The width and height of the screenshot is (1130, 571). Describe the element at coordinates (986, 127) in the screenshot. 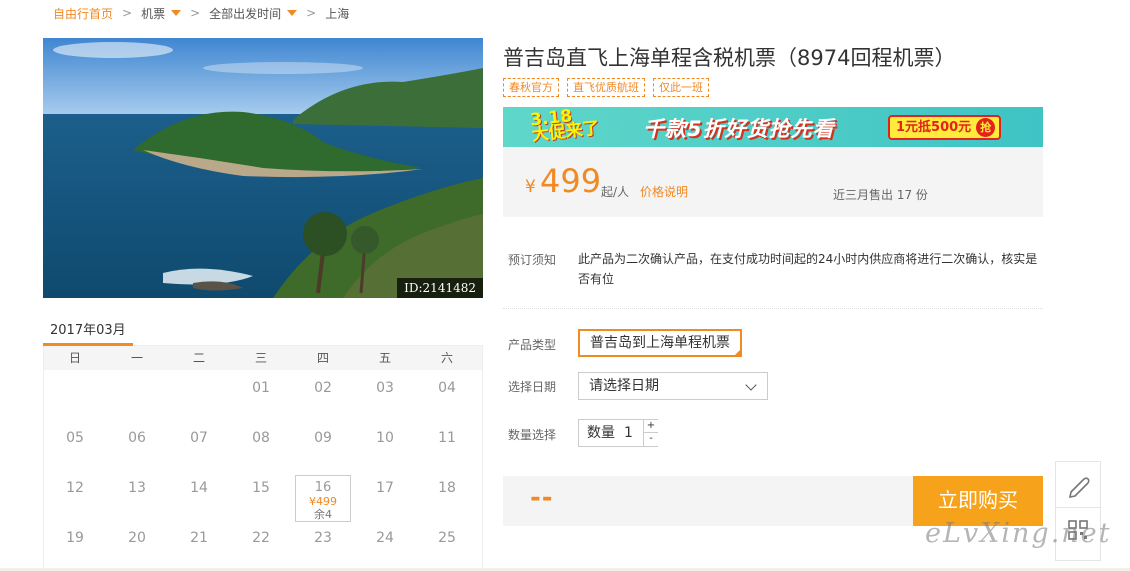

I see `banner-grab-badge: 抢` at that location.